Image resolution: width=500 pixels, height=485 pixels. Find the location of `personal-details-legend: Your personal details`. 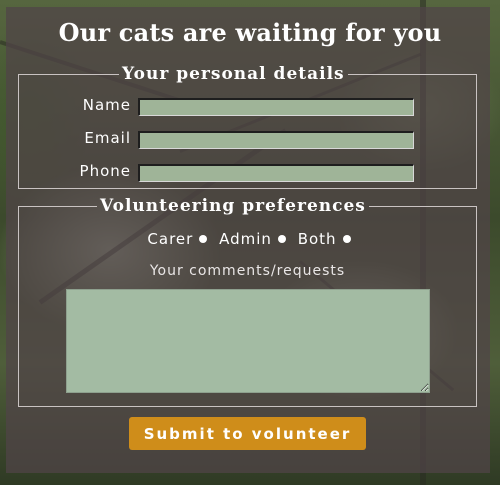

personal-details-legend: Your personal details is located at coordinates (233, 74).